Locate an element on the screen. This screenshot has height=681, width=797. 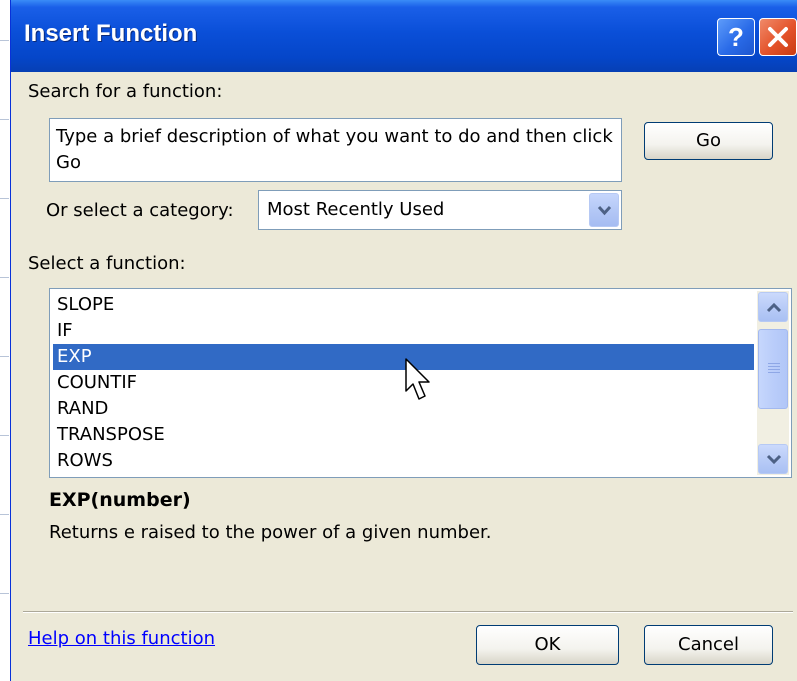
scroll-down-icon is located at coordinates (773, 459).